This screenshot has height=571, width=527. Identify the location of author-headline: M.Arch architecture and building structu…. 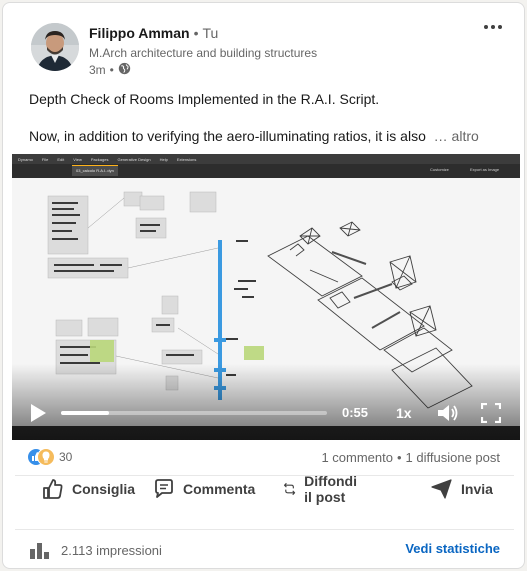
(203, 53).